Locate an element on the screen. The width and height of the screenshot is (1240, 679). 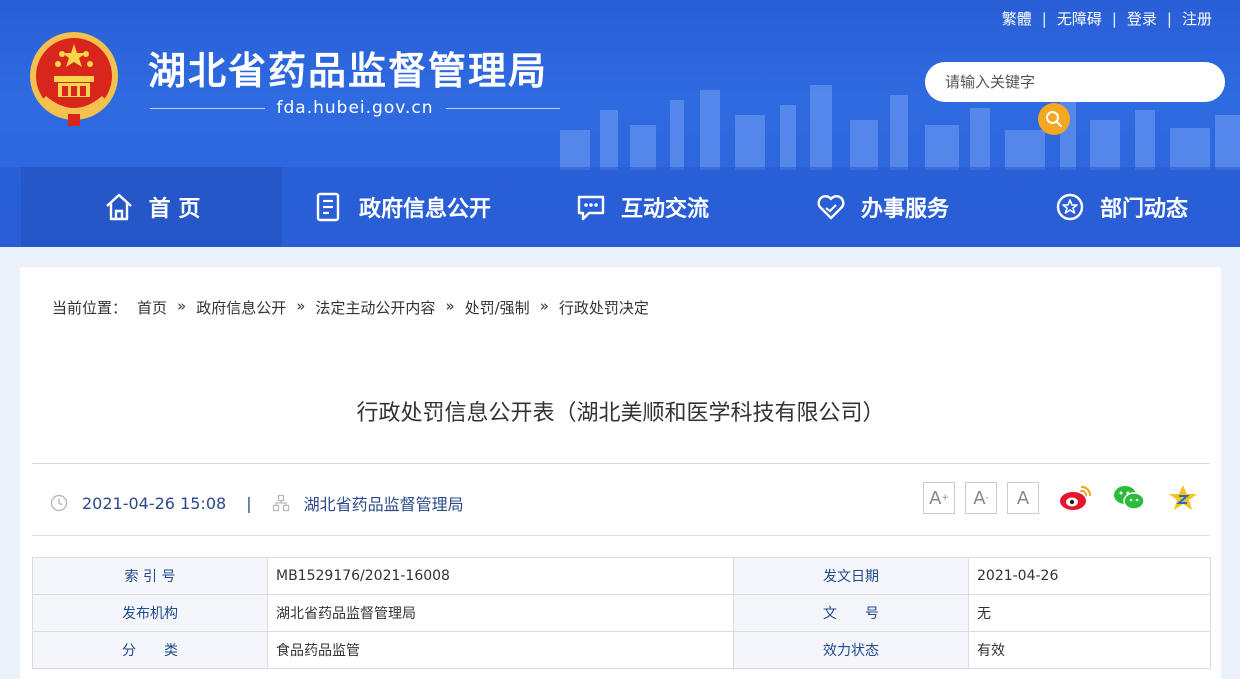
nav-item-label: 政府信息公开 is located at coordinates (424, 209).